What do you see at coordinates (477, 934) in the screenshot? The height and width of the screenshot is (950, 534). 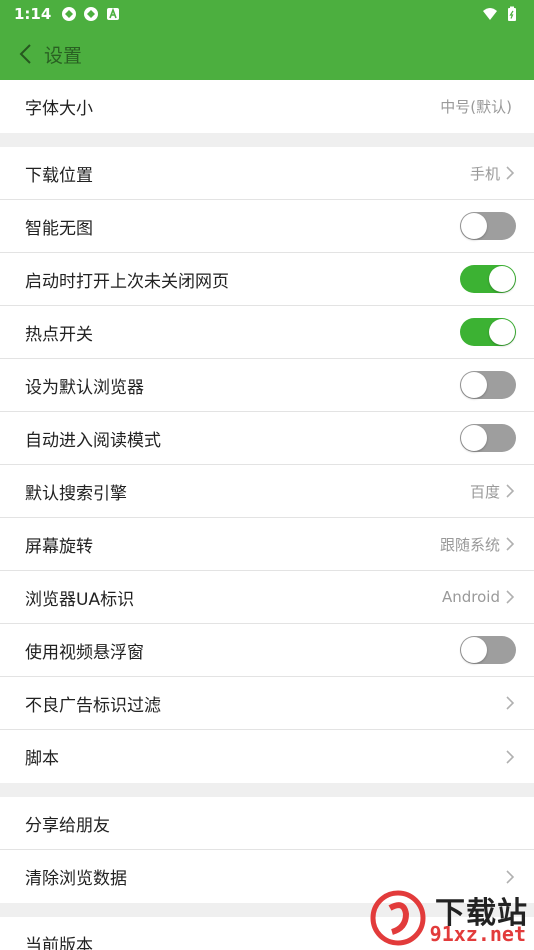 I see `watermark-sub: 91xz.net` at bounding box center [477, 934].